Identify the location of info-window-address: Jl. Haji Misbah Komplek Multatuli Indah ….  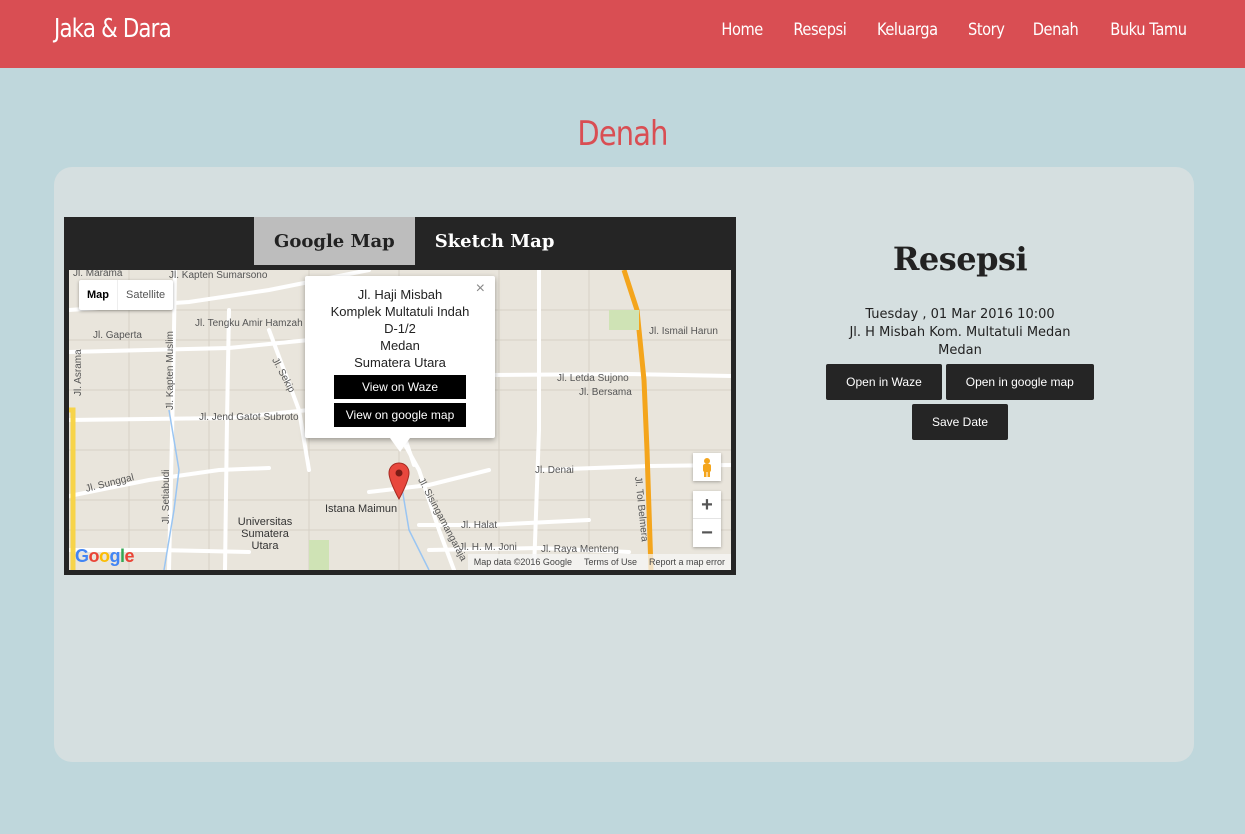
(400, 323).